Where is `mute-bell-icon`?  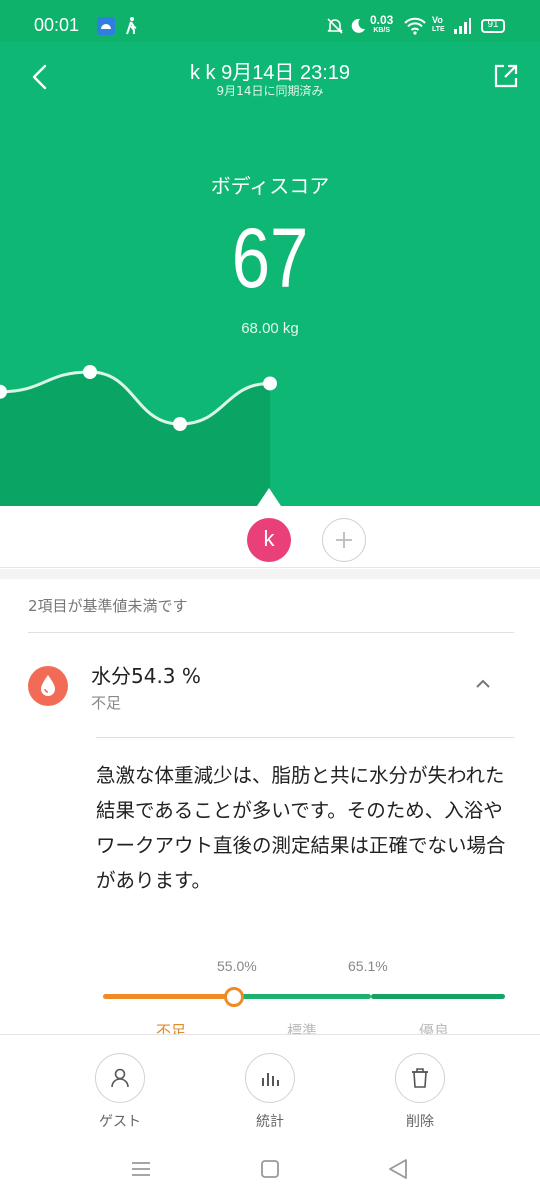
mute-bell-icon is located at coordinates (335, 26).